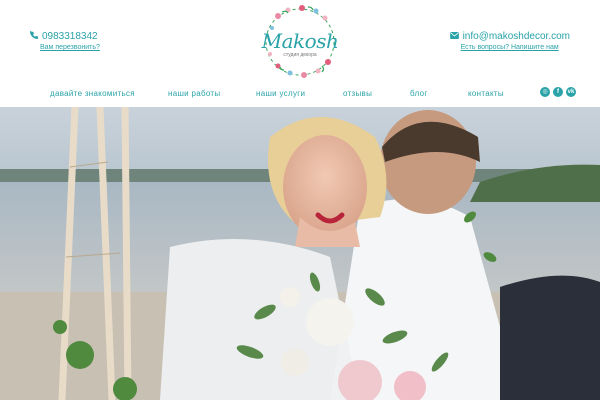 This screenshot has width=600, height=400. I want to click on social-links: ◎ f vk, so click(558, 92).